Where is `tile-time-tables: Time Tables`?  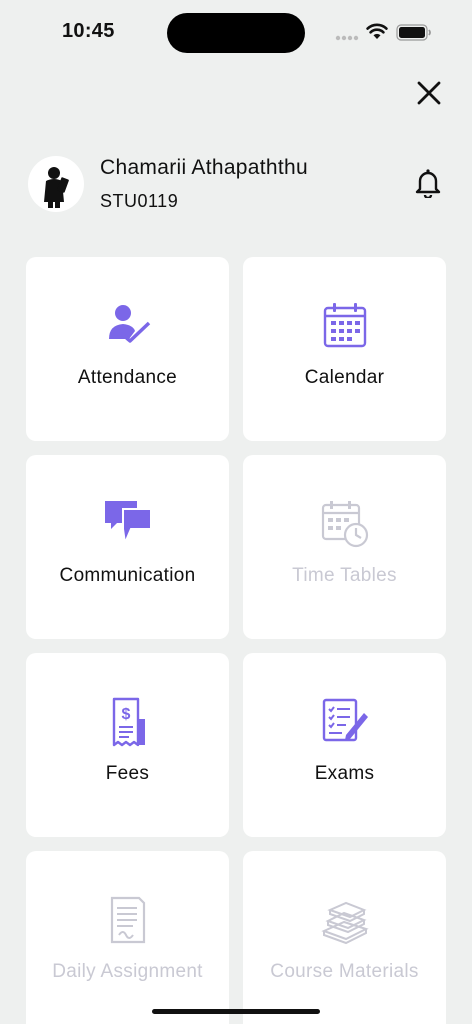 tile-time-tables: Time Tables is located at coordinates (344, 547).